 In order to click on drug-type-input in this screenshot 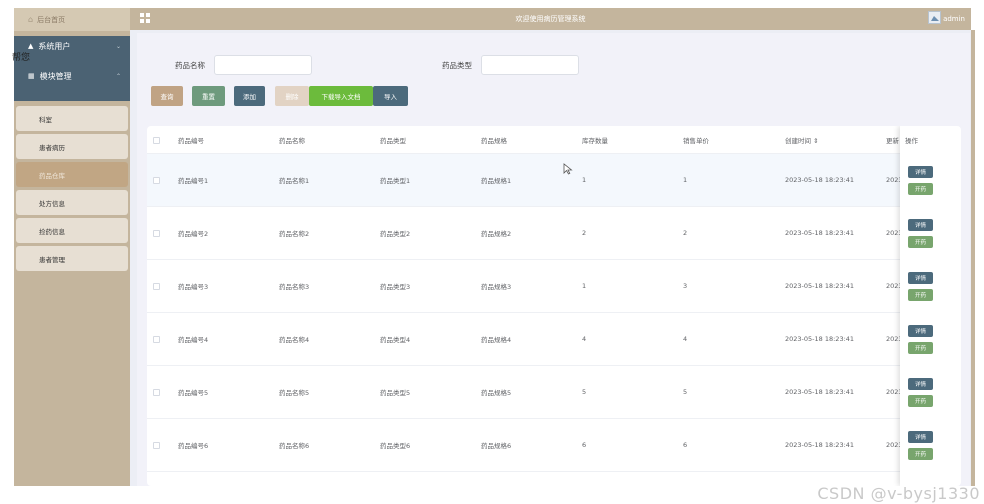, I will do `click(530, 65)`.